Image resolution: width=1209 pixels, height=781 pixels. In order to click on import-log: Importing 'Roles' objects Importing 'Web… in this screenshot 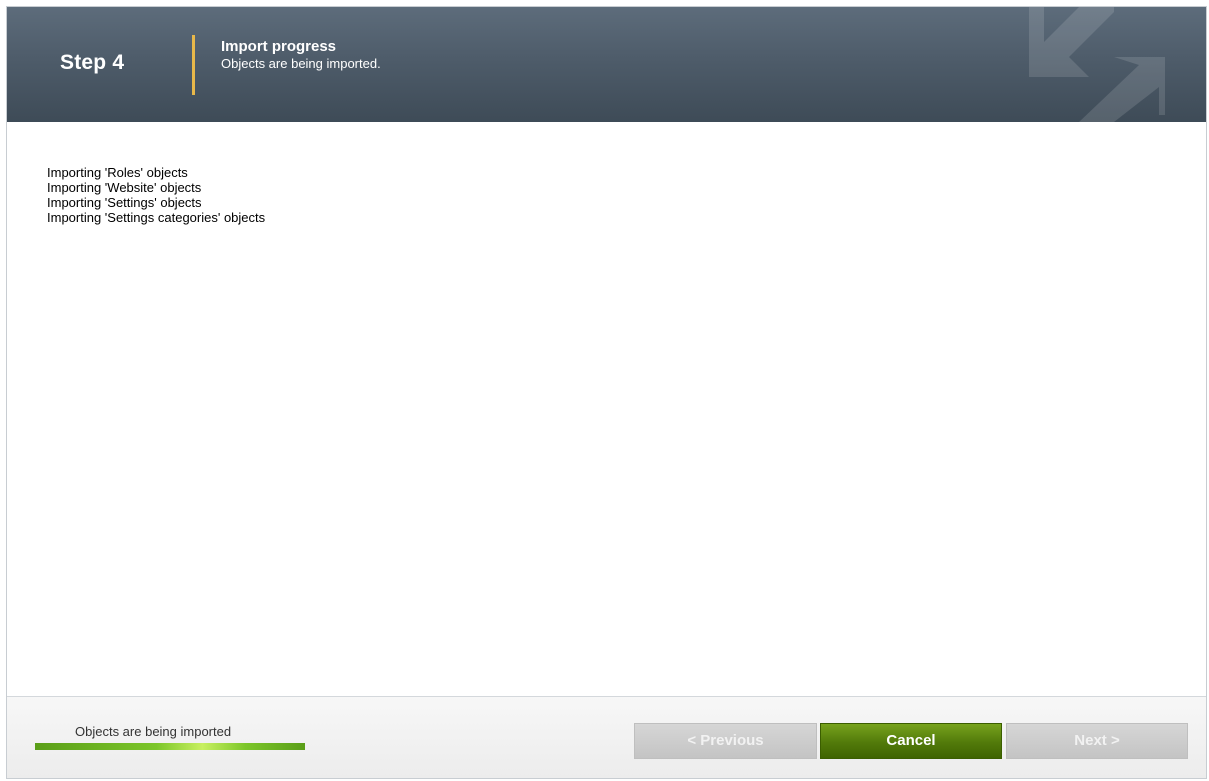, I will do `click(156, 195)`.